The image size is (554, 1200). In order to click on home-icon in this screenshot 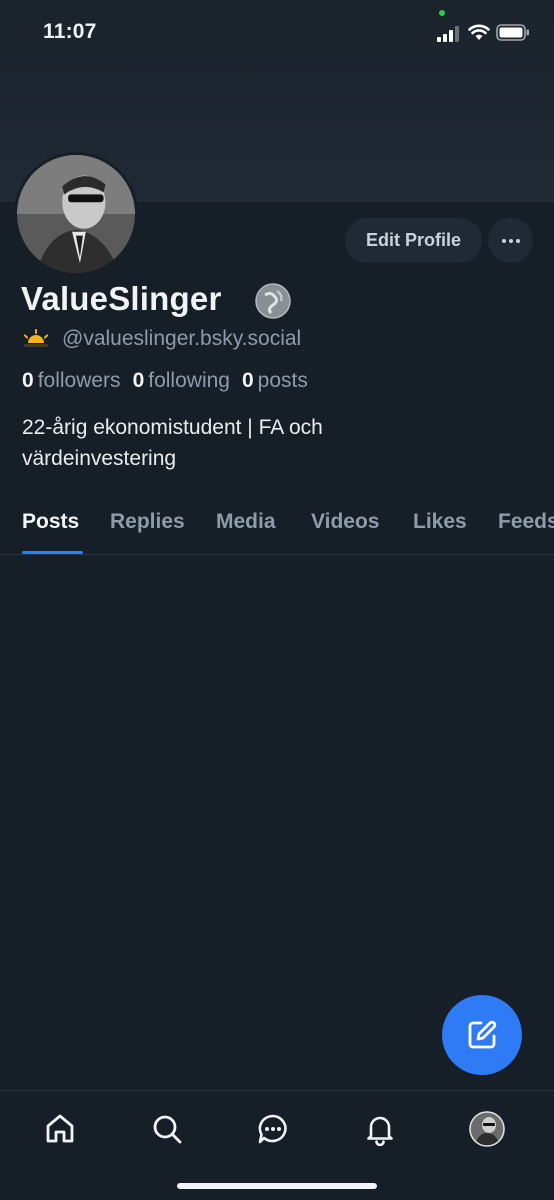, I will do `click(60, 1128)`.